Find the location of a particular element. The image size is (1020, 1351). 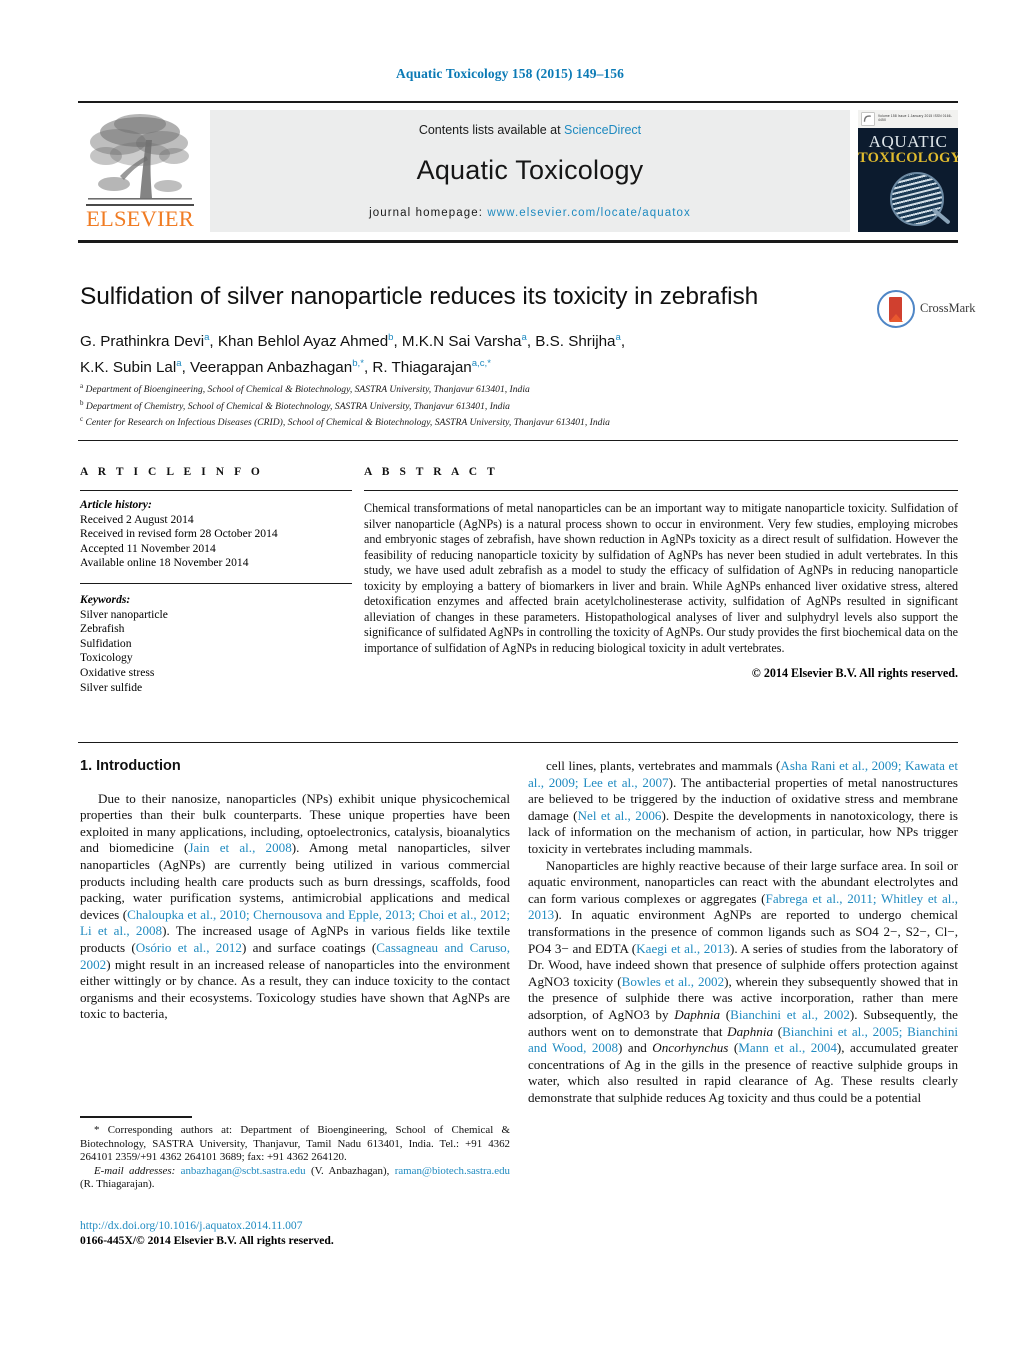

elsevier-tree-icon is located at coordinates (140, 157).